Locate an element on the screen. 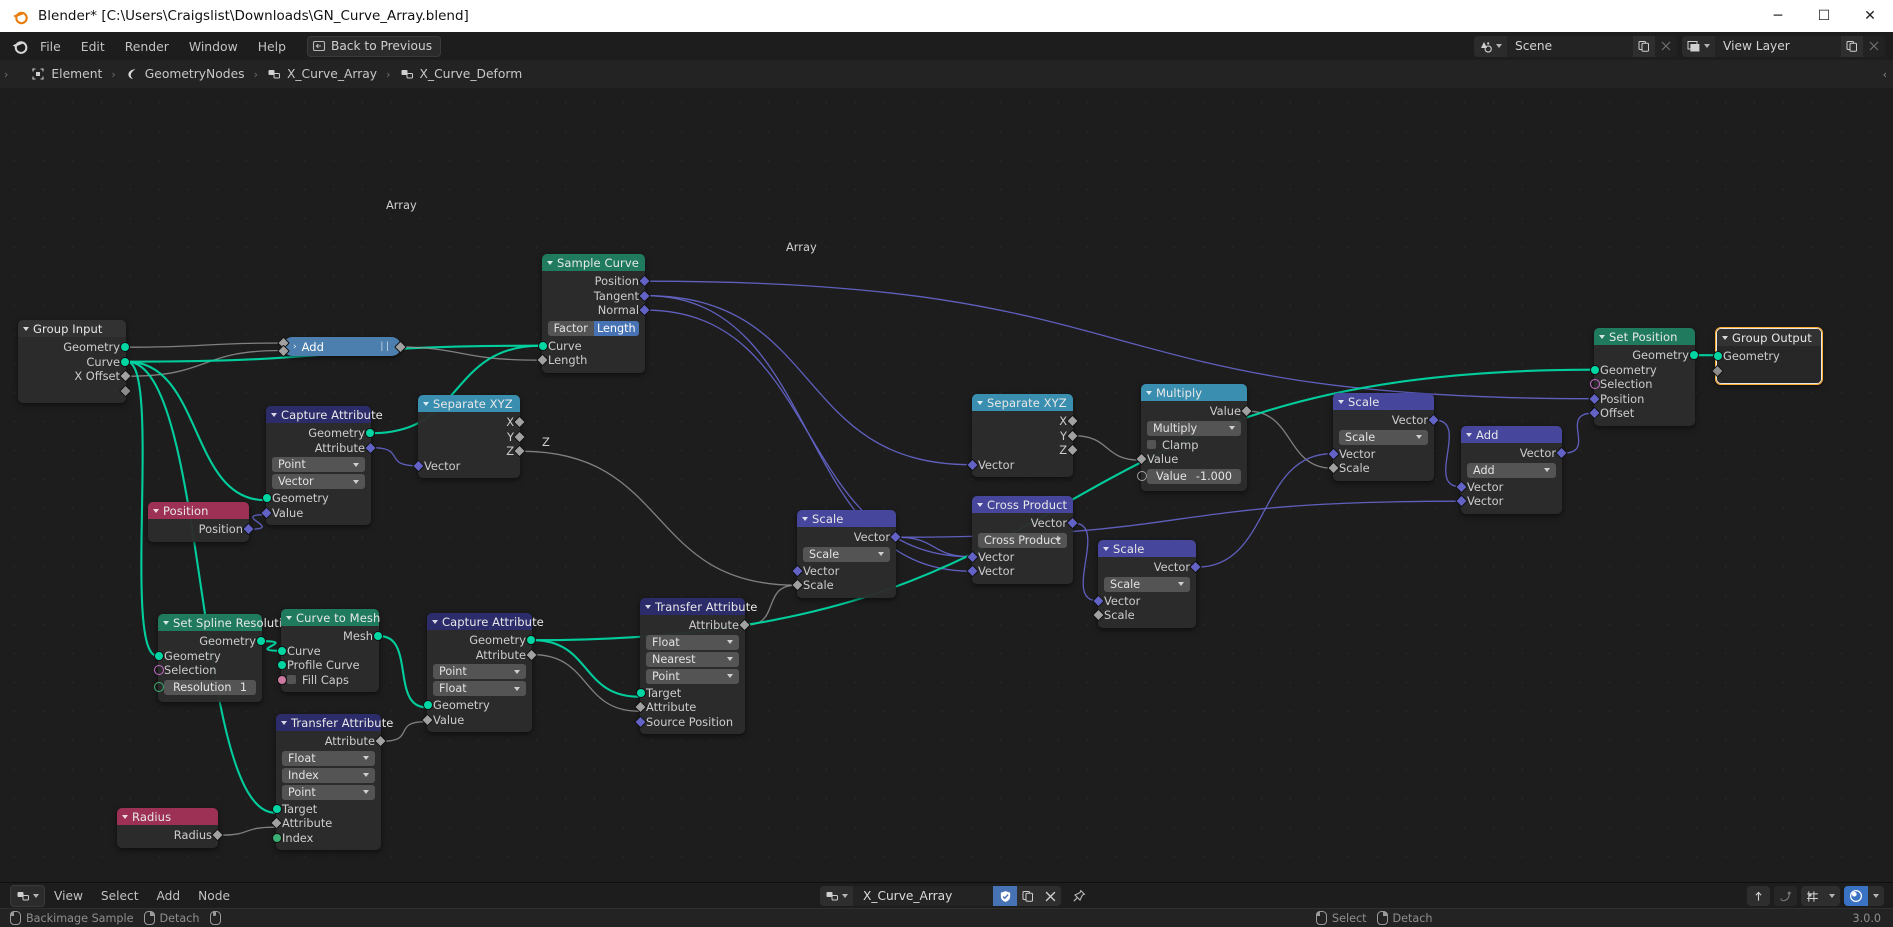 This screenshot has width=1893, height=927. scene-selector: Scene is located at coordinates (1575, 46).